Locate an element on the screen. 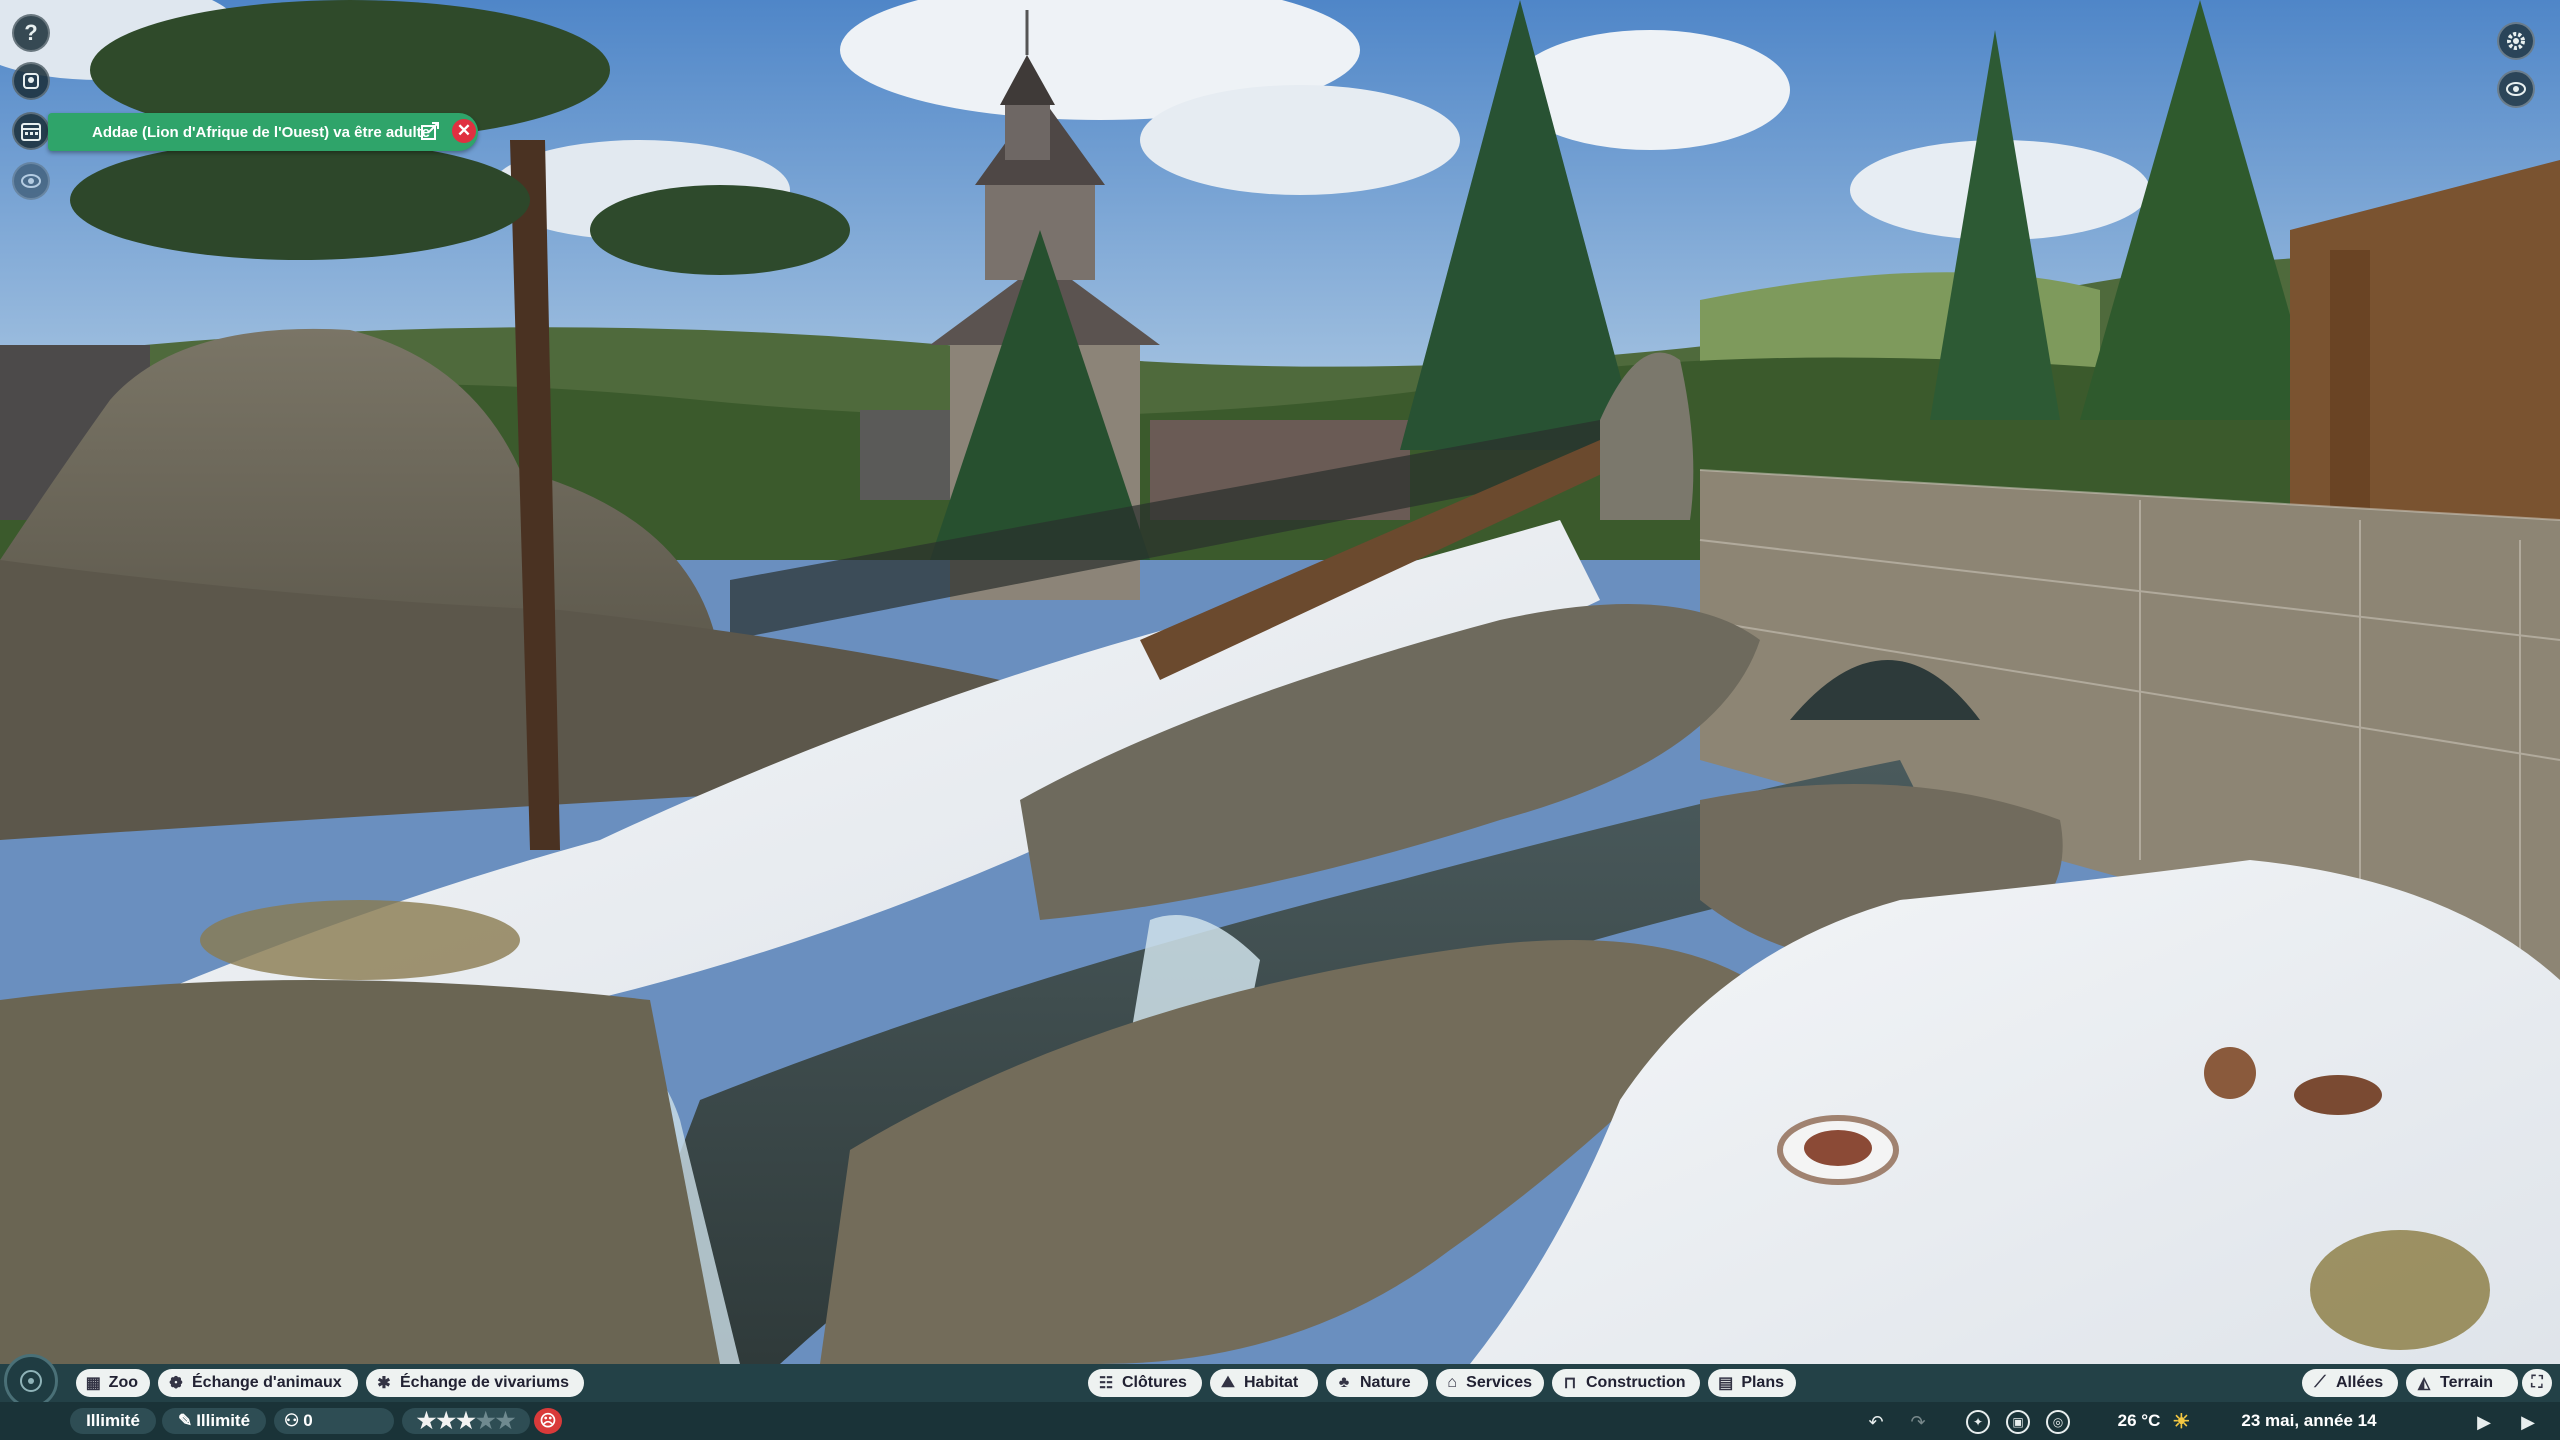 This screenshot has width=2560, height=1440. undo-button: ↶ is located at coordinates (1876, 1422).